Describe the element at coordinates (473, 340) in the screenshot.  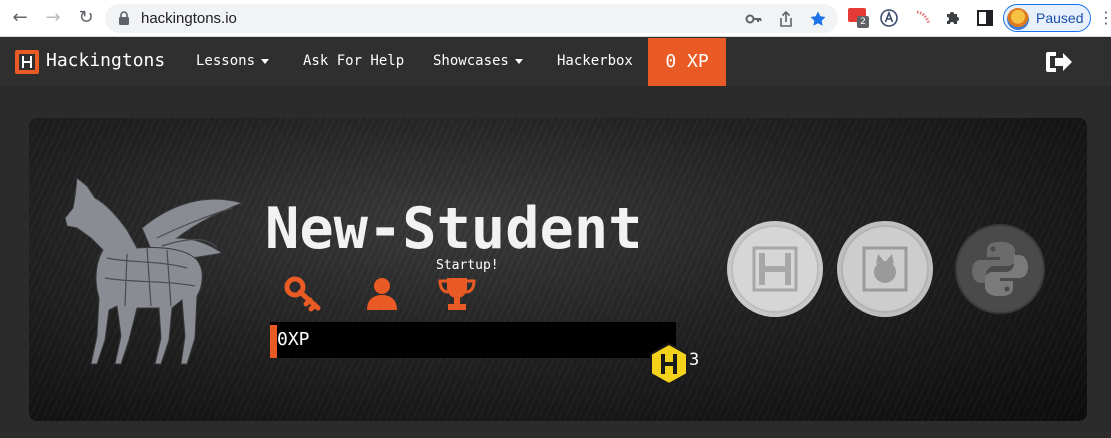
I see `xp-progress-bar: 0XP` at that location.